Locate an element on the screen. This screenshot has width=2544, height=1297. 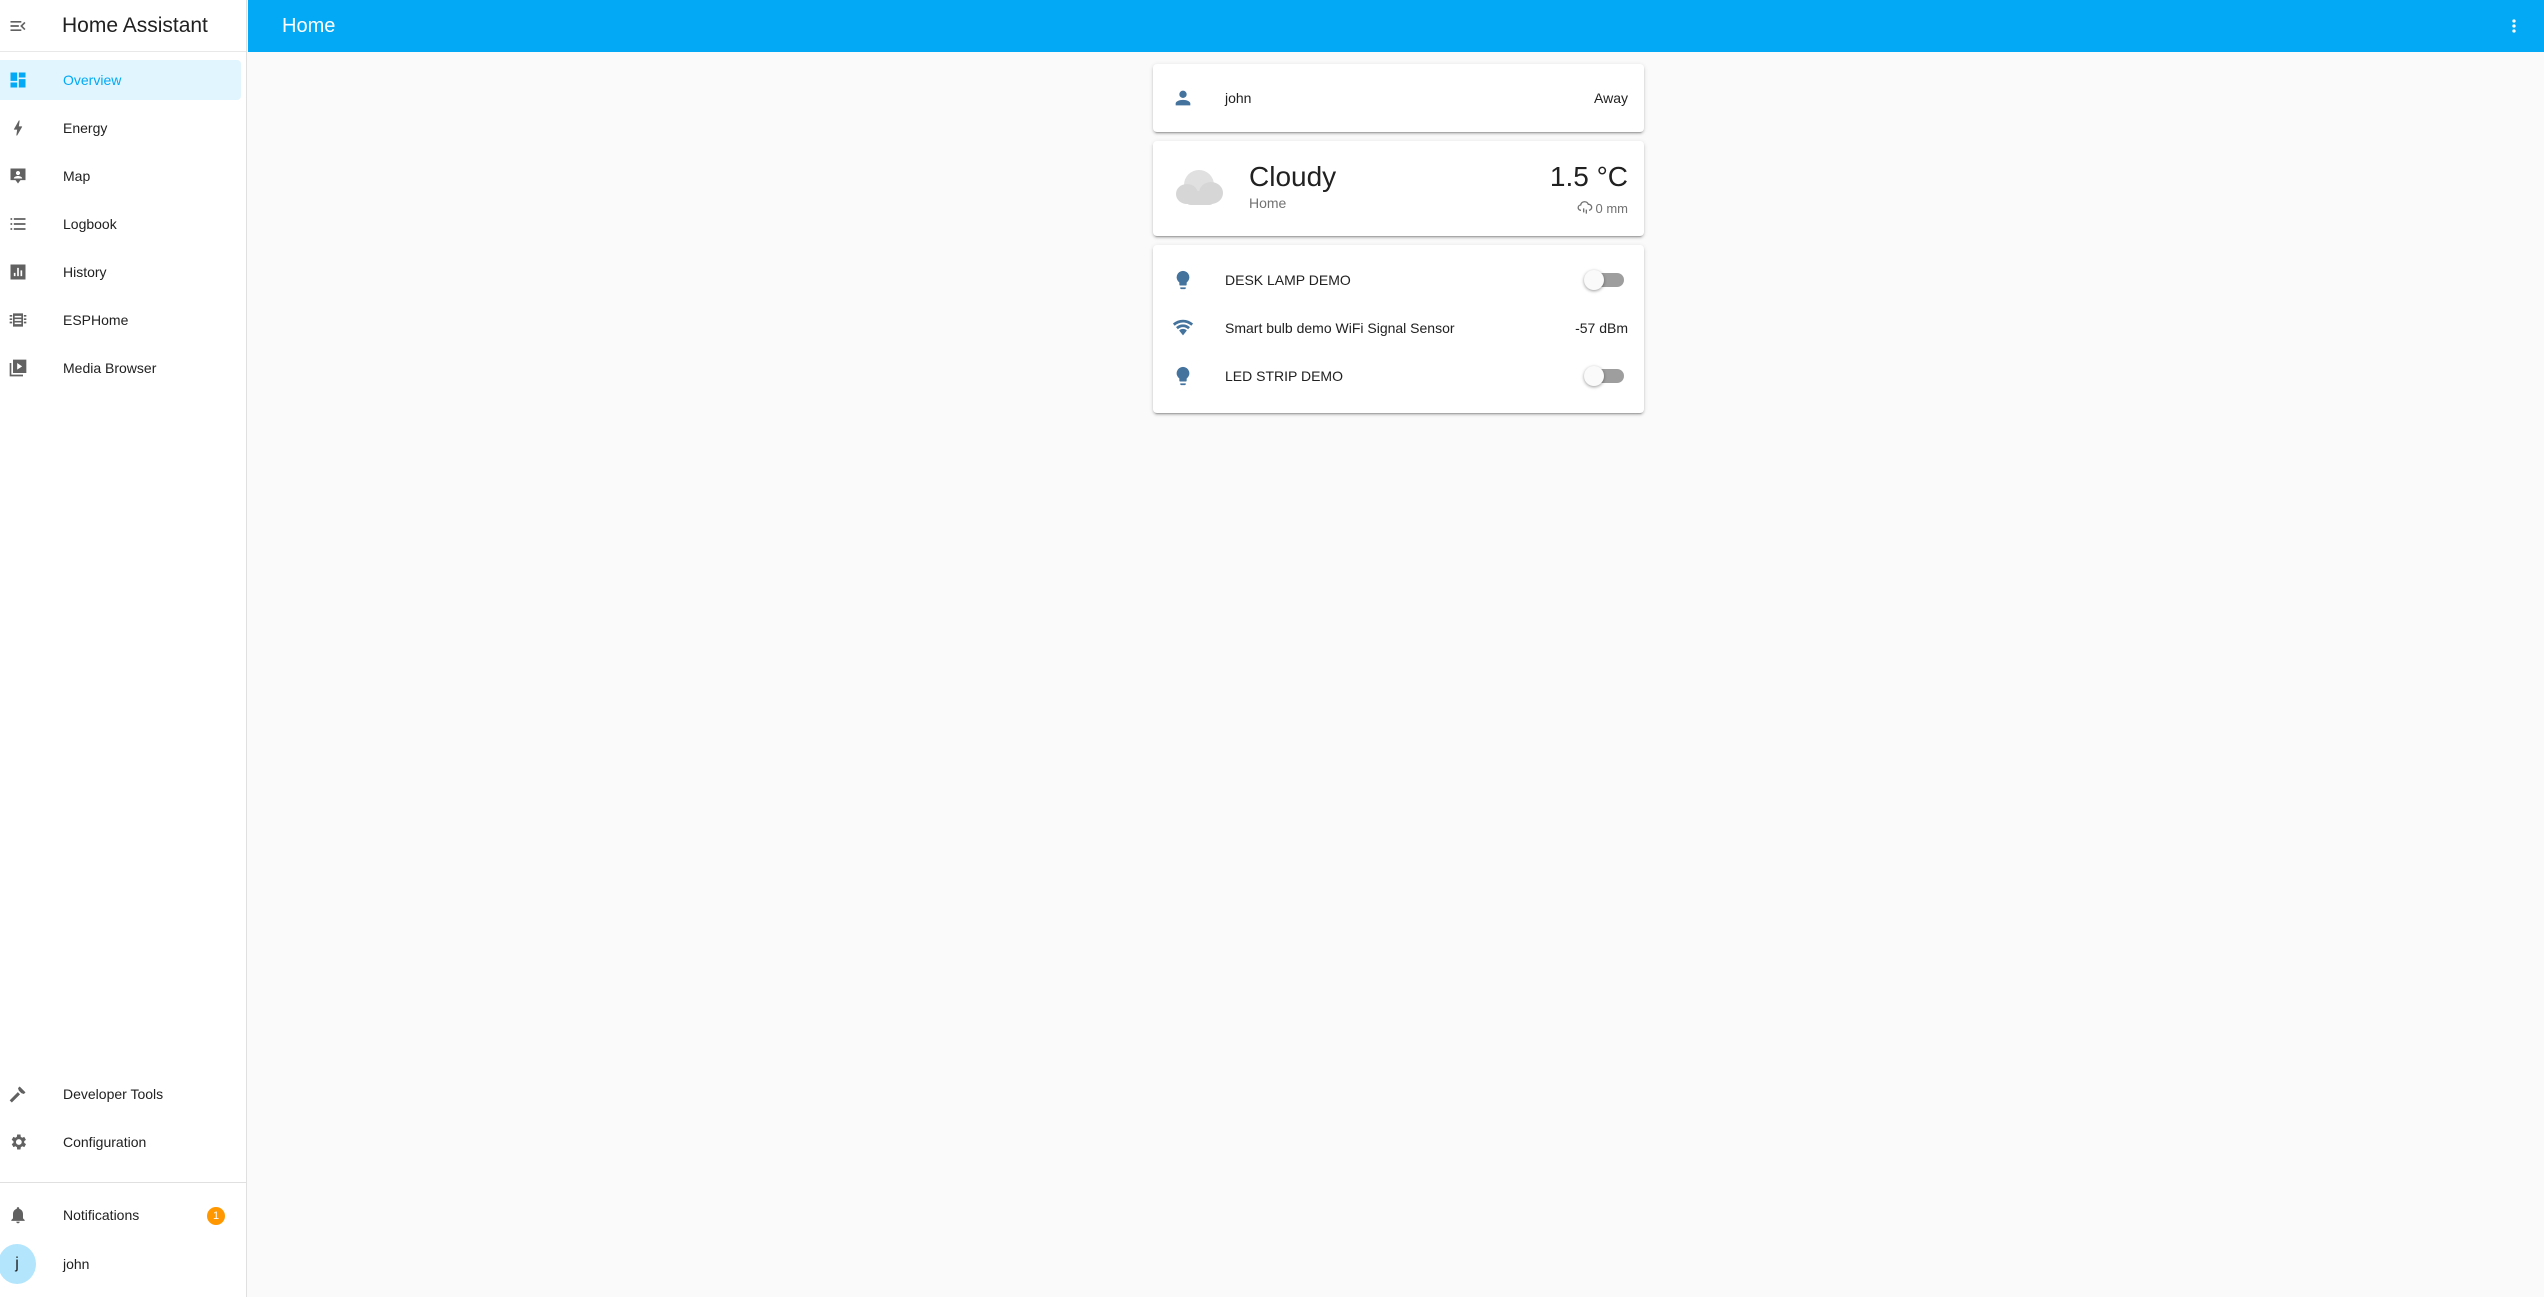
sidebar-item-overview: Overview is located at coordinates (120, 80).